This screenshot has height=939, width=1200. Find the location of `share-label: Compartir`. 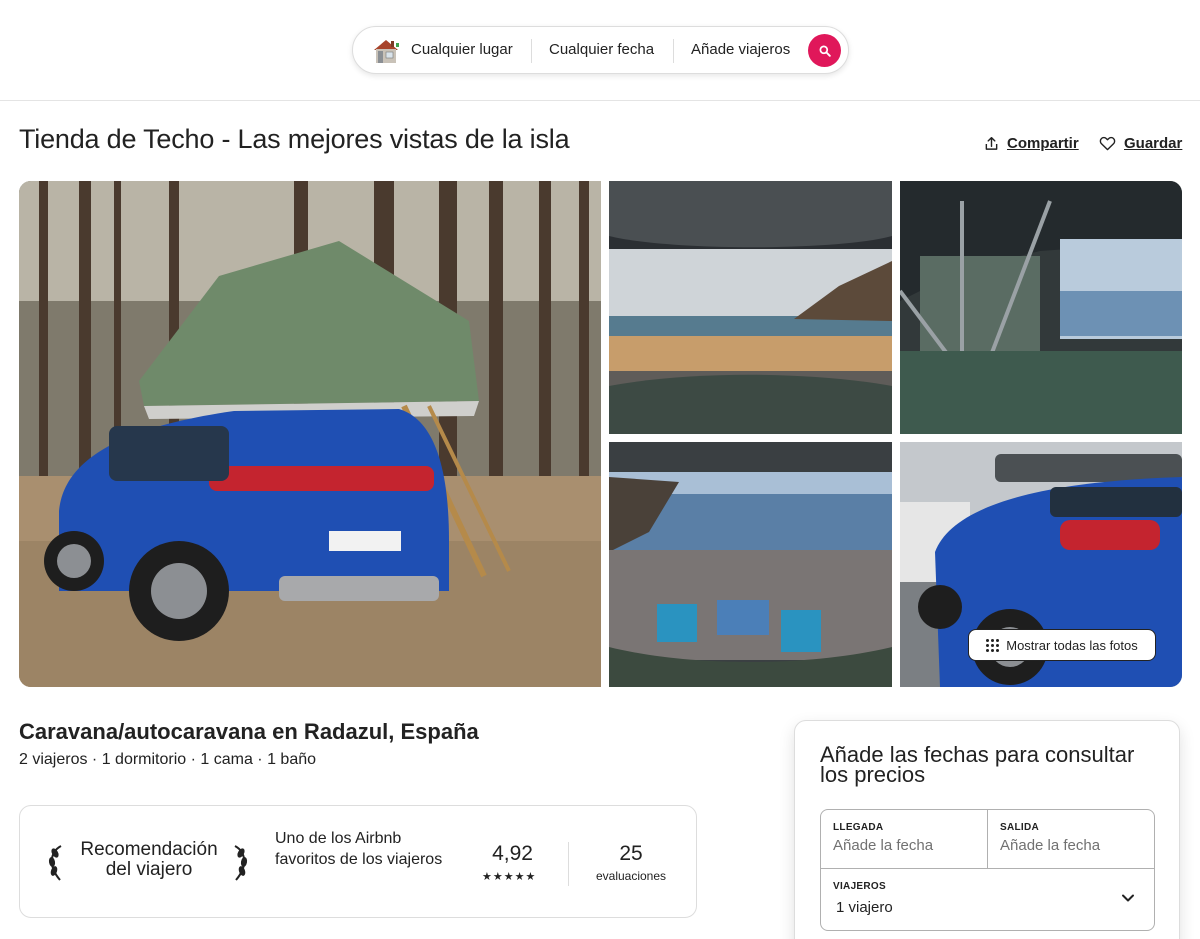

share-label: Compartir is located at coordinates (1043, 143).